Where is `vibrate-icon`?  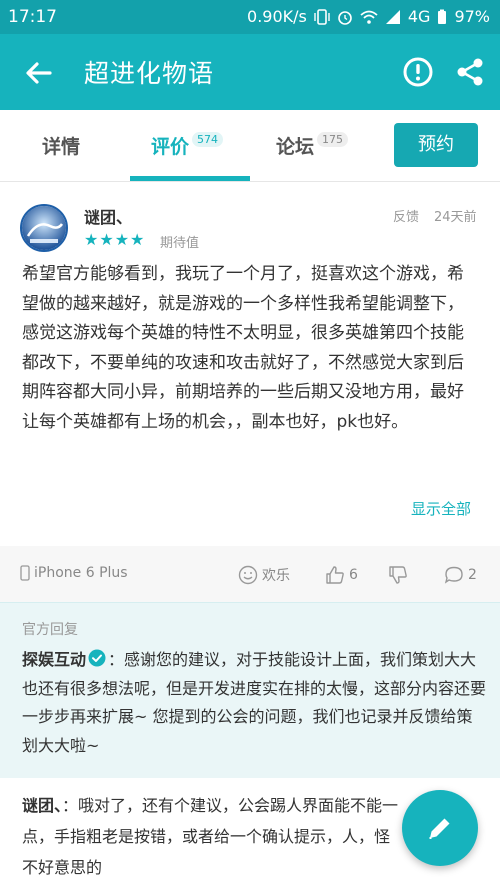 vibrate-icon is located at coordinates (322, 16).